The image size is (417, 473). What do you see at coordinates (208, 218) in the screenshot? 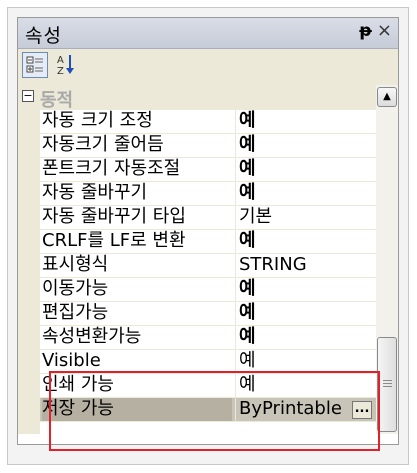
I see `property-row: 자동 줄바꾸기 타입 기본` at bounding box center [208, 218].